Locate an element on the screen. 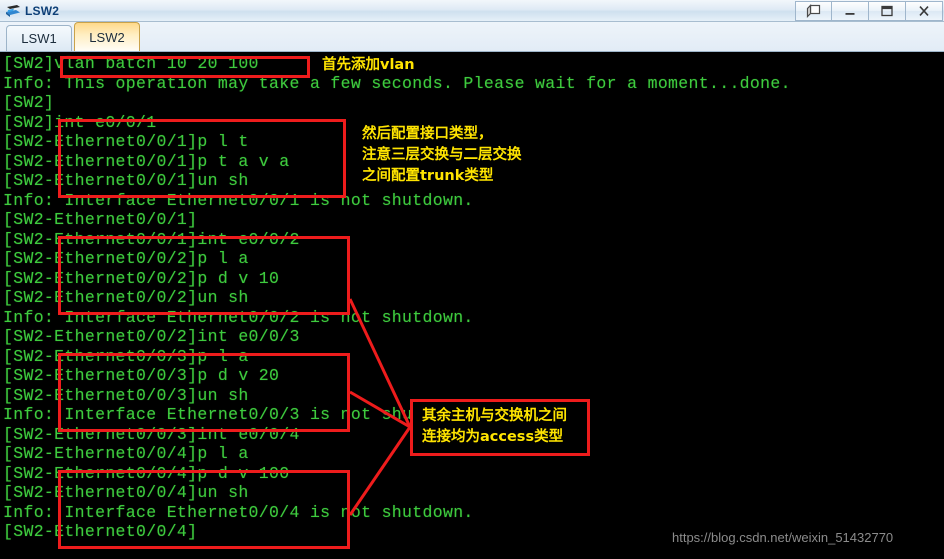  maximize-button is located at coordinates (887, 10).